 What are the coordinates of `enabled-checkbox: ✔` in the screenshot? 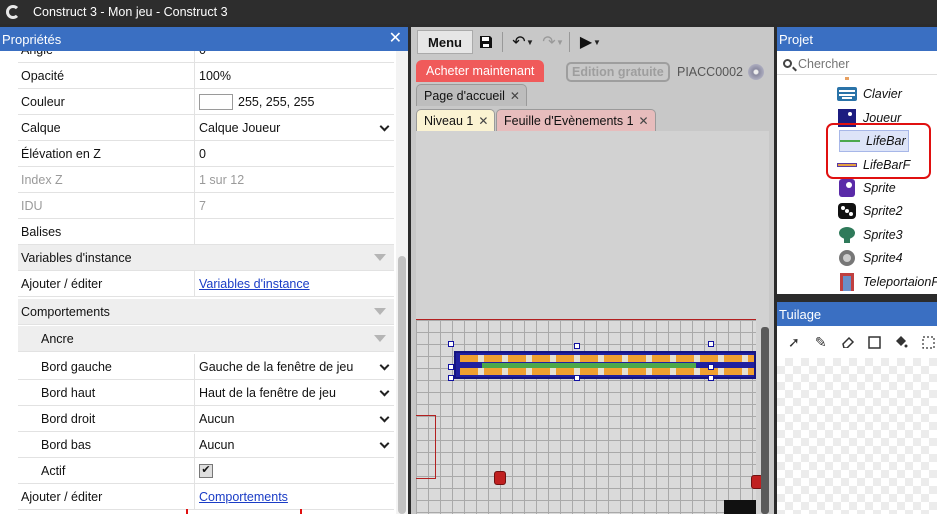 It's located at (206, 470).